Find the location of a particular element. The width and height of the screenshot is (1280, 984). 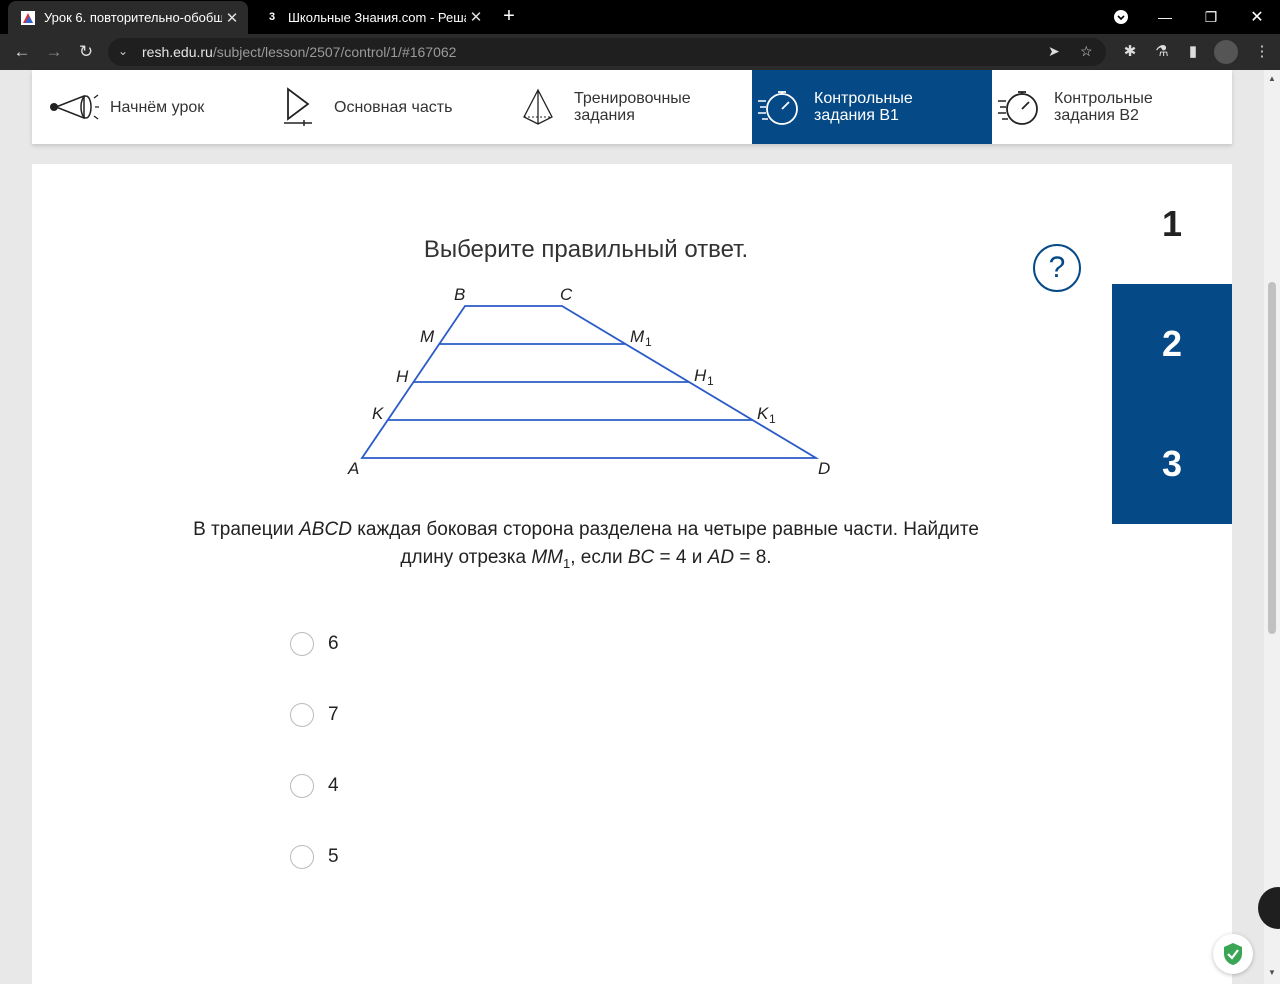

page-scrollbar: ▲ ▼ is located at coordinates (1272, 527).